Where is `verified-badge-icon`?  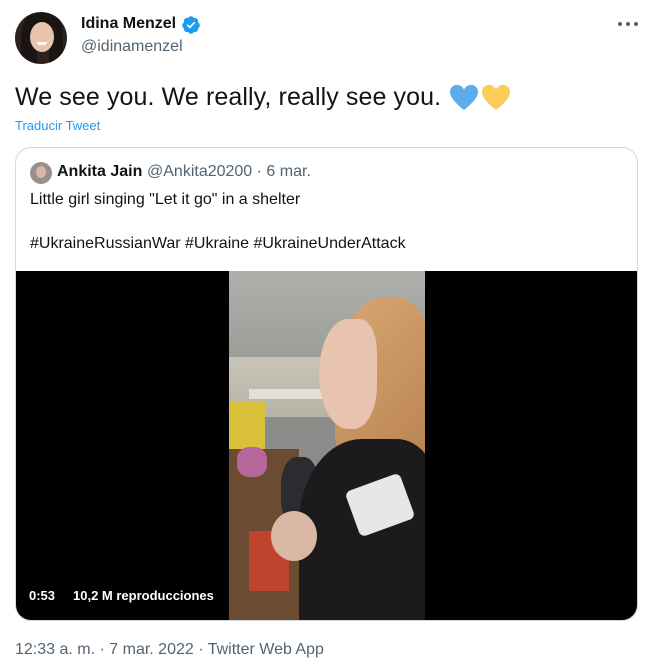 verified-badge-icon is located at coordinates (191, 25).